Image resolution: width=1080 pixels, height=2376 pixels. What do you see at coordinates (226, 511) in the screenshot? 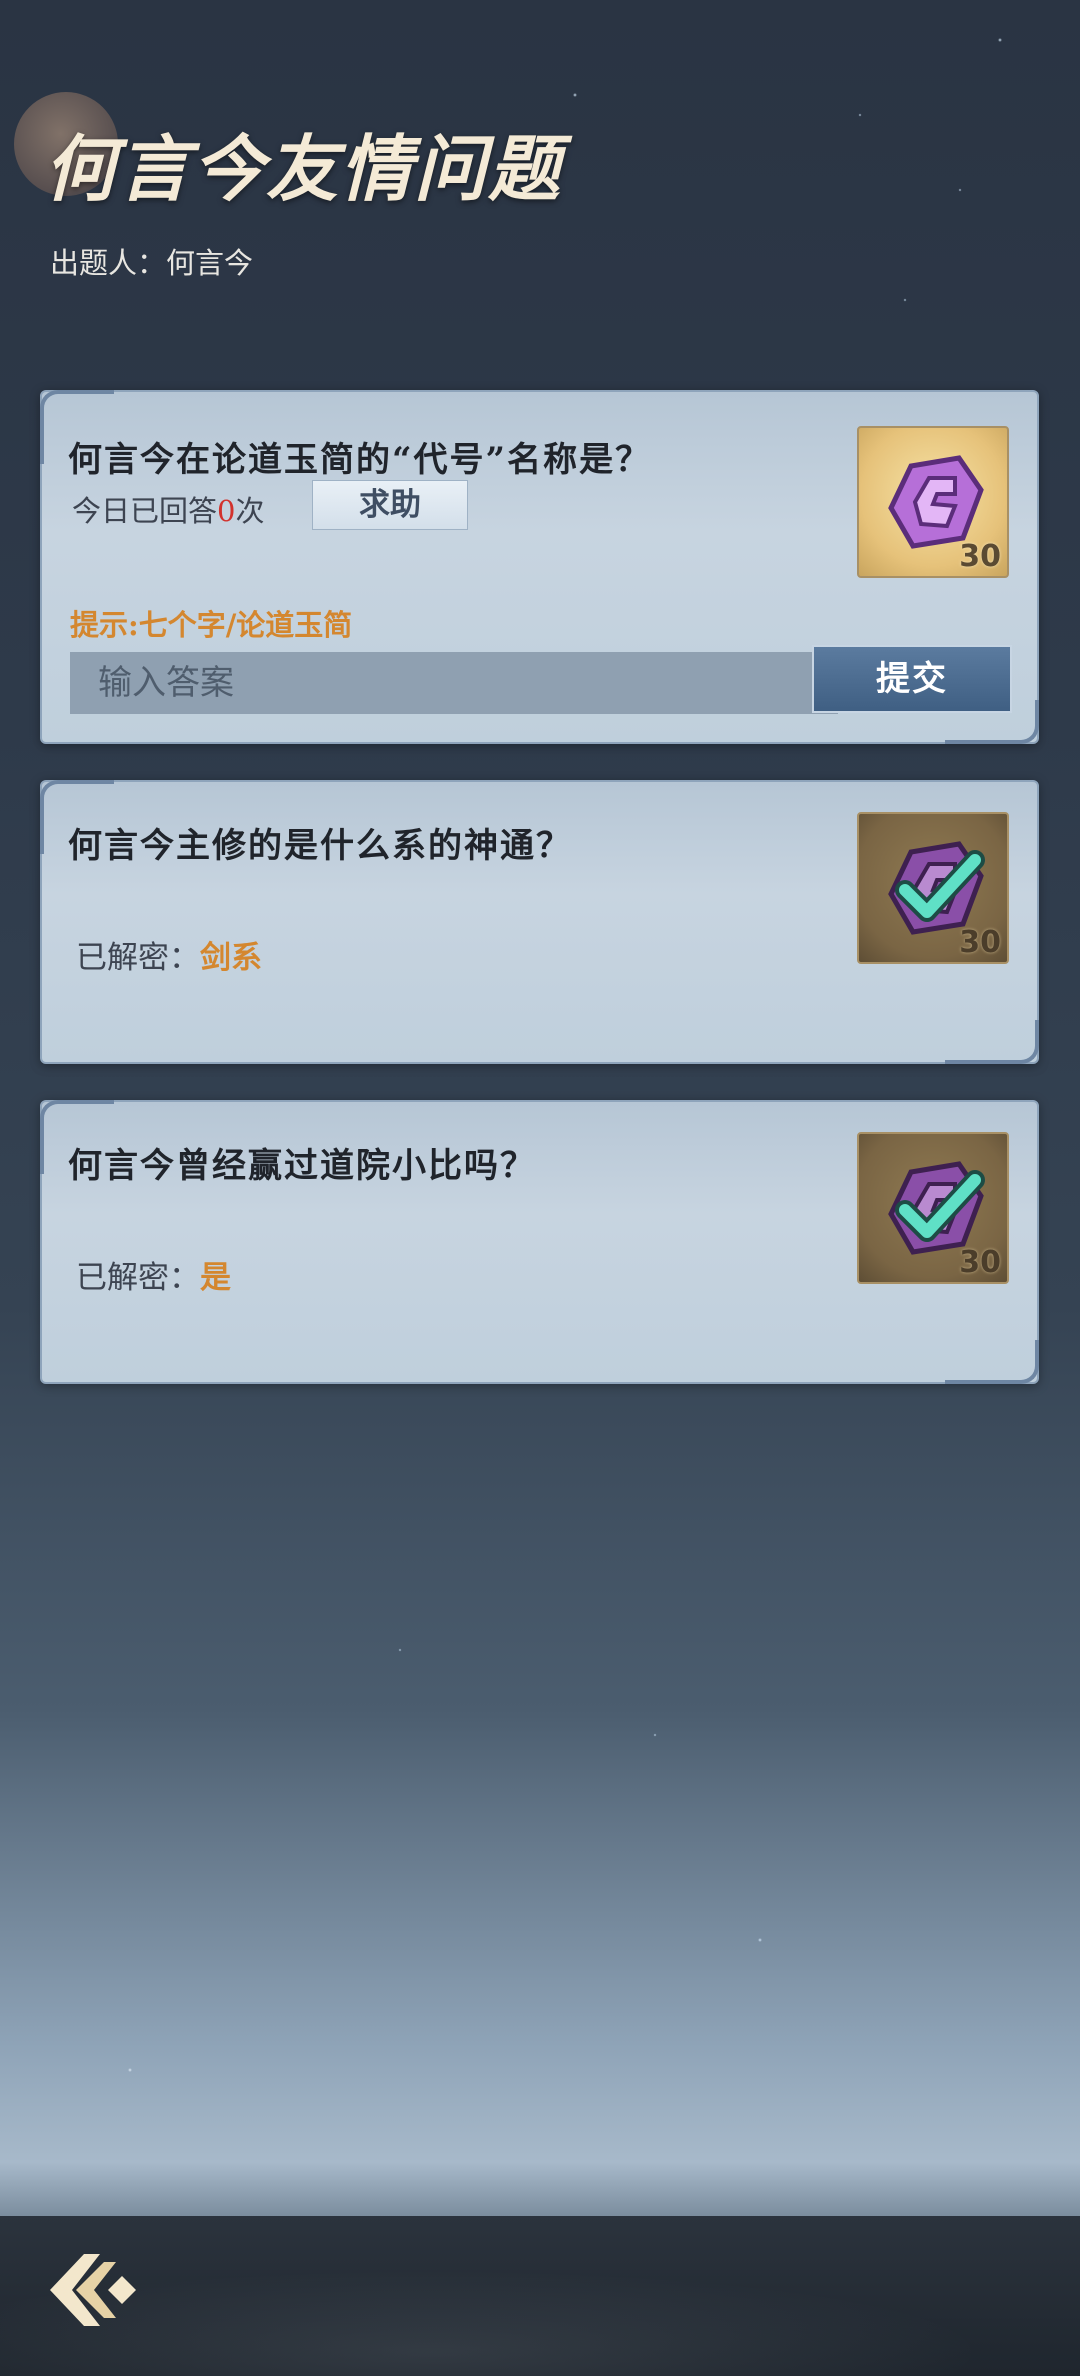
I see `answer-count-value: 0` at bounding box center [226, 511].